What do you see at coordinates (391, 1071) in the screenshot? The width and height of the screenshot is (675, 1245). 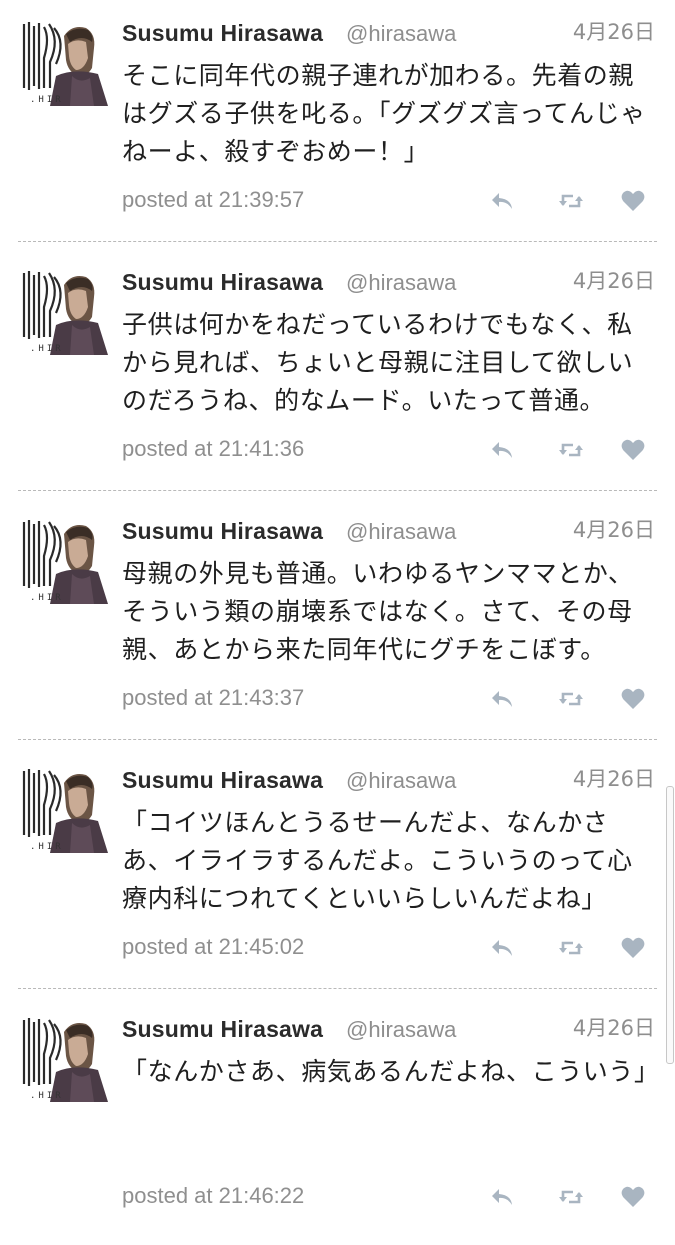 I see `tweet-text: 「なんかさあ、病気あるんだよね、こういう」` at bounding box center [391, 1071].